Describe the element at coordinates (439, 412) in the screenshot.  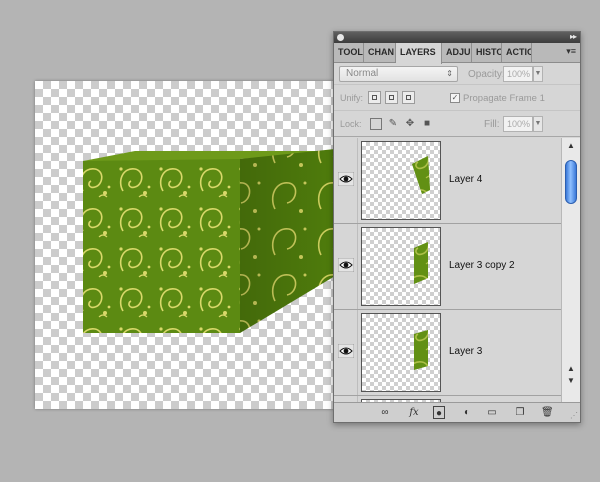
I see `mask-icon: ●` at that location.